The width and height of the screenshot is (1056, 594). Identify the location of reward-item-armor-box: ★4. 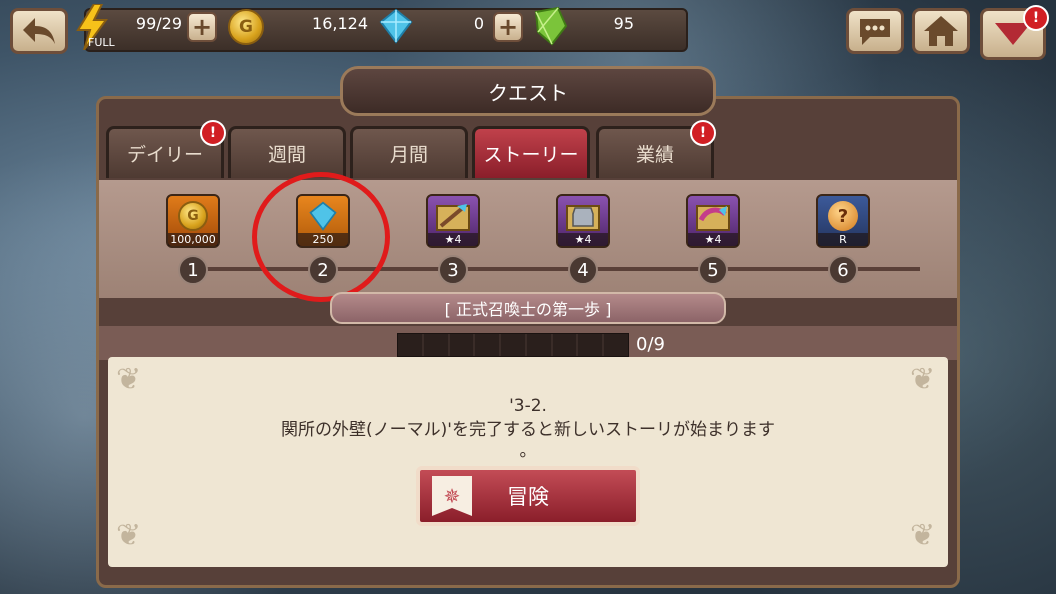
(583, 221).